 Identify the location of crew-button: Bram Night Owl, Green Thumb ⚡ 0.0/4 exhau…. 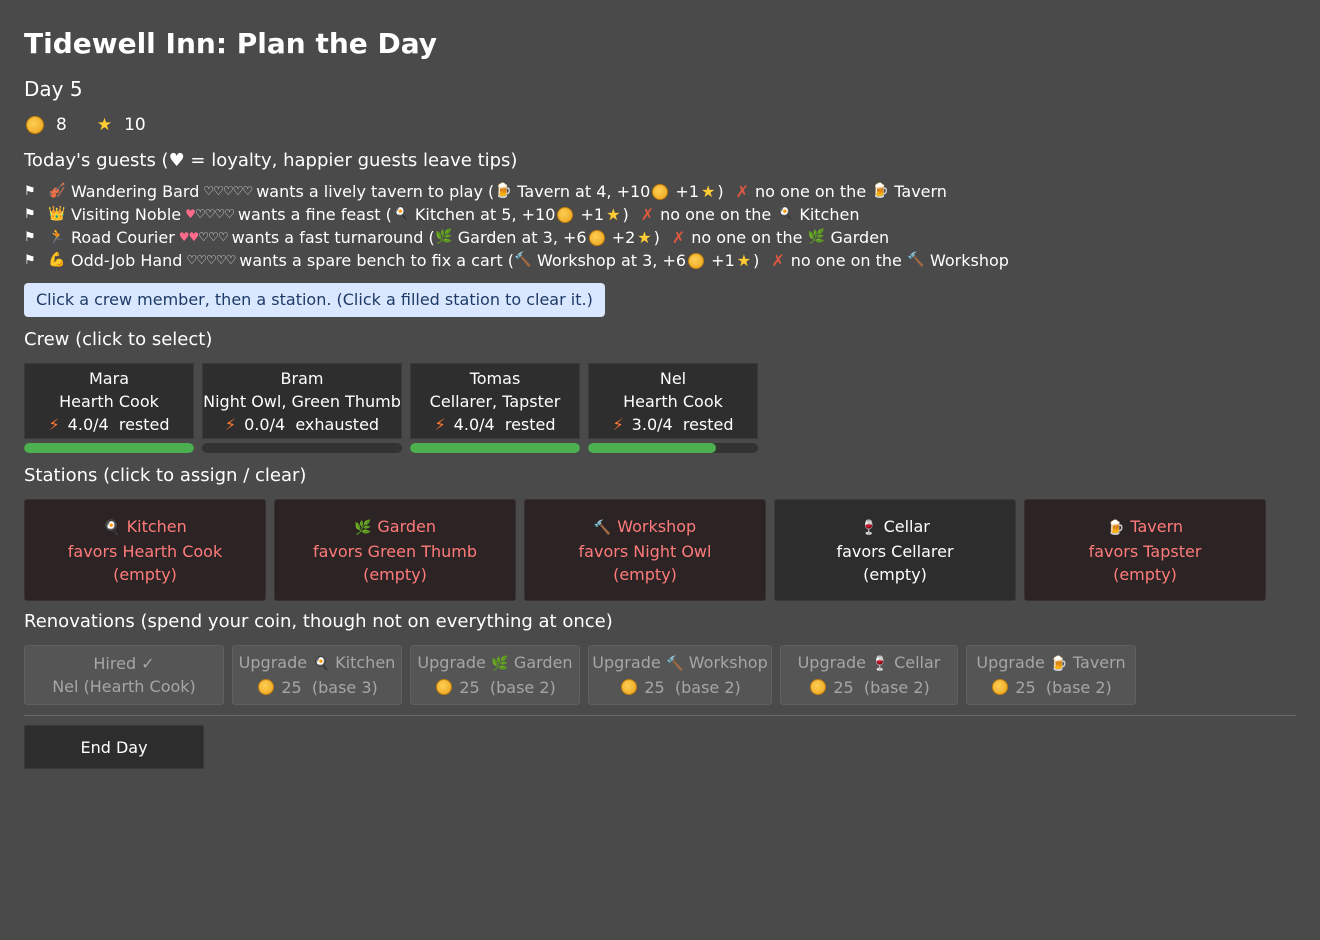
(302, 401).